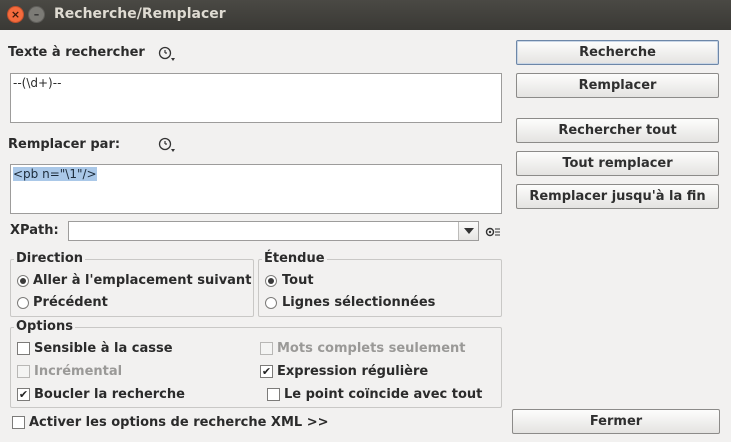 The image size is (731, 442). What do you see at coordinates (55, 174) in the screenshot?
I see `replace-input-value: <pb n="\1"/>` at bounding box center [55, 174].